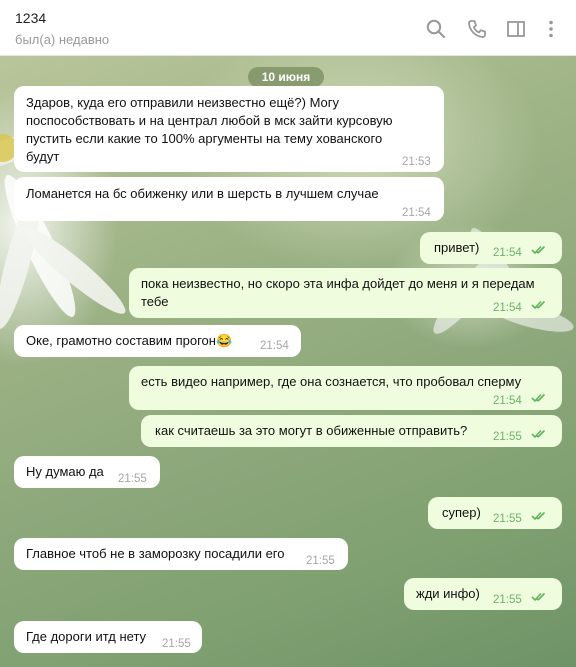 The image size is (576, 667). I want to click on phone-icon, so click(477, 29).